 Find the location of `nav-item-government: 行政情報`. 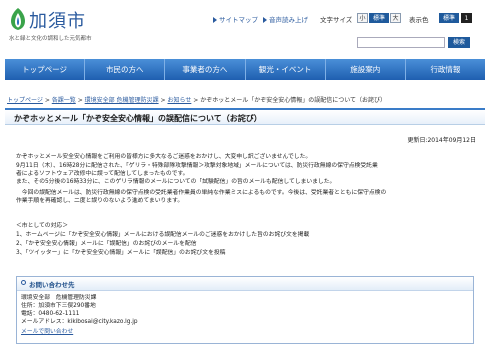

nav-item-government: 行政情報 is located at coordinates (445, 69).